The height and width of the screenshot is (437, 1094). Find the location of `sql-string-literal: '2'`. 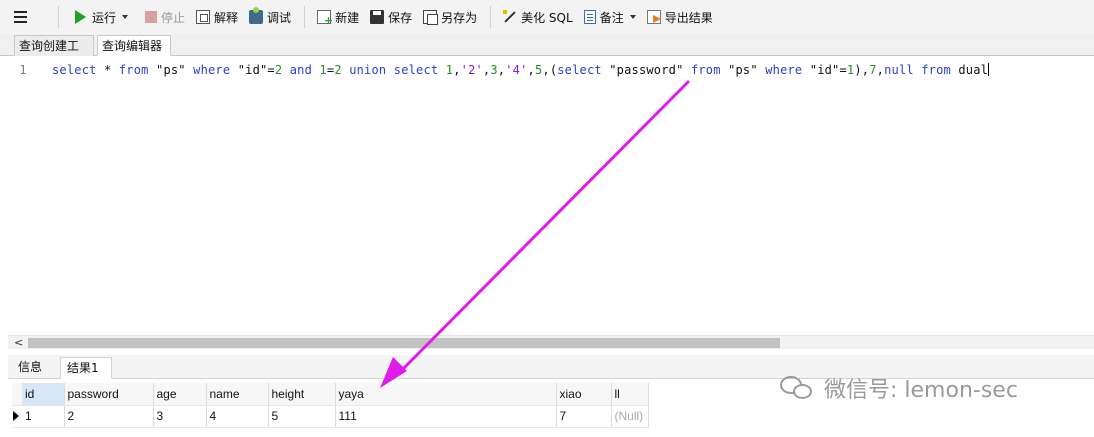

sql-string-literal: '2' is located at coordinates (471, 70).